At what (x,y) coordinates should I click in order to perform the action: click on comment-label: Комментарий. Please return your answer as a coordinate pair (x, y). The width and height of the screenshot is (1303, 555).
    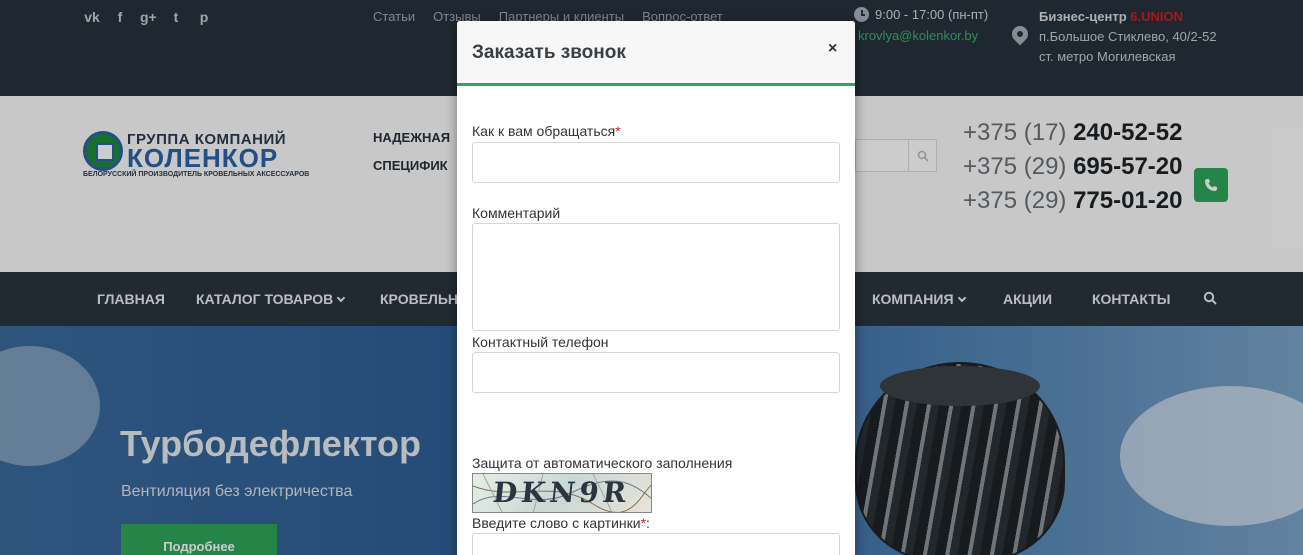
    Looking at the image, I should click on (516, 213).